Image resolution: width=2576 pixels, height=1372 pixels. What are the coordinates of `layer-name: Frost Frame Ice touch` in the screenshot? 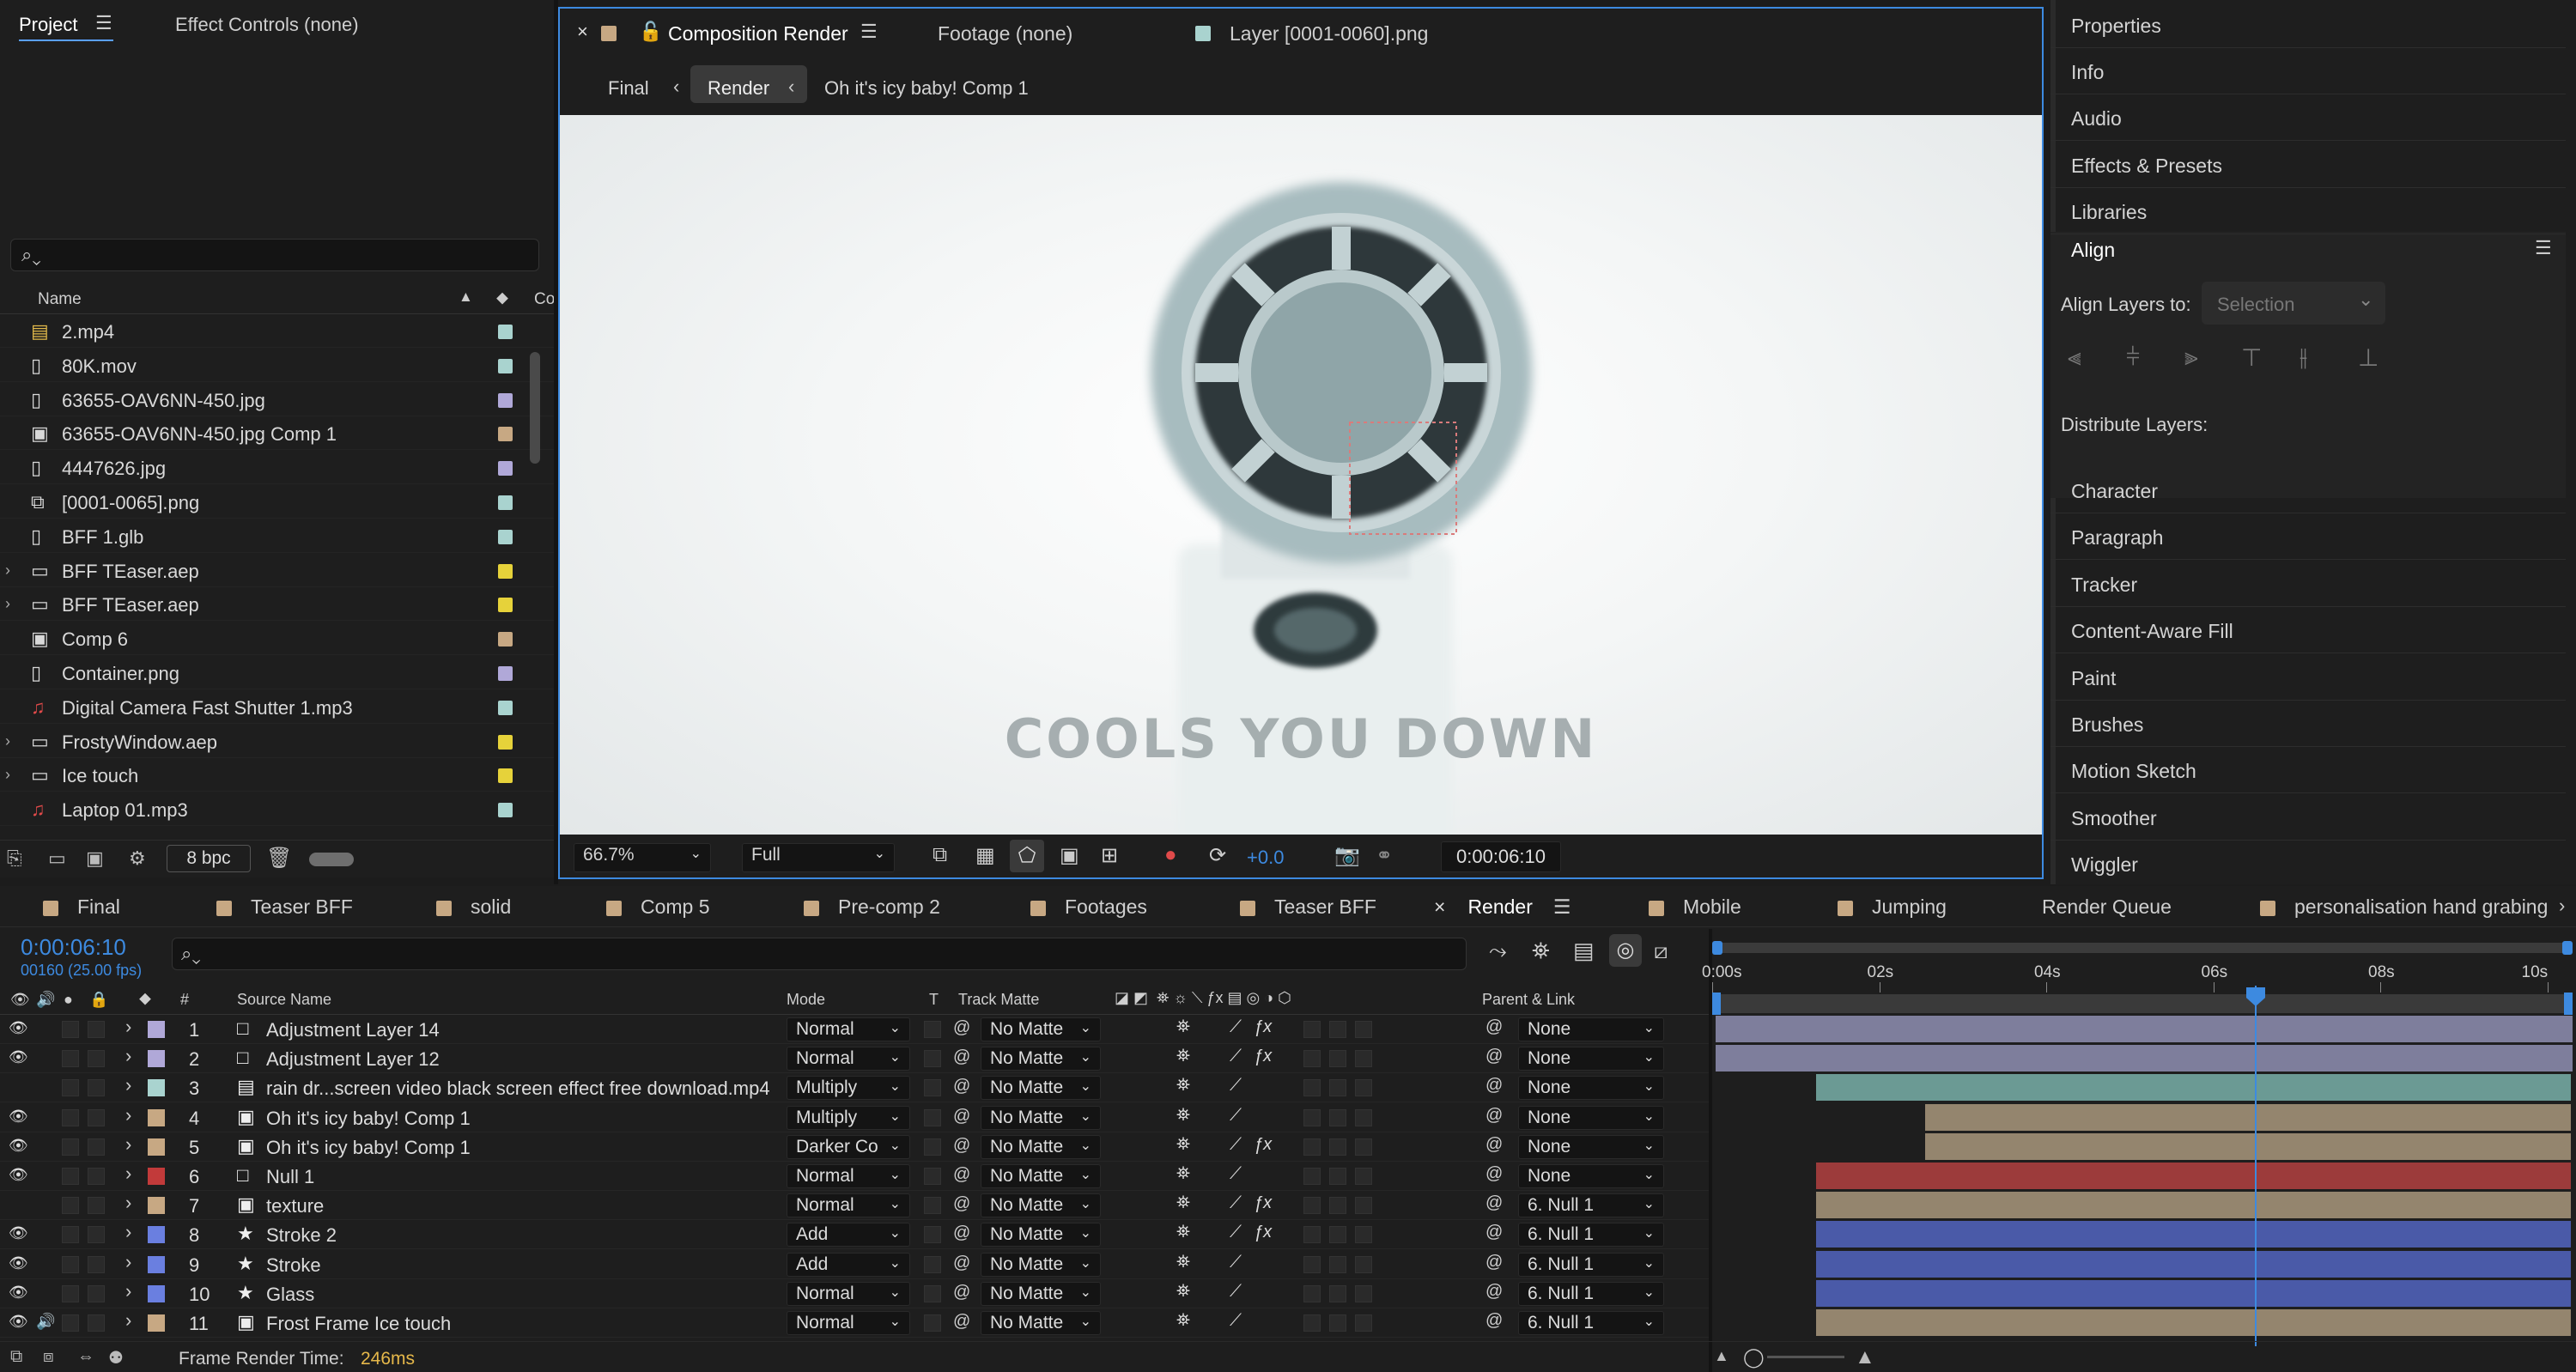 It's located at (358, 1324).